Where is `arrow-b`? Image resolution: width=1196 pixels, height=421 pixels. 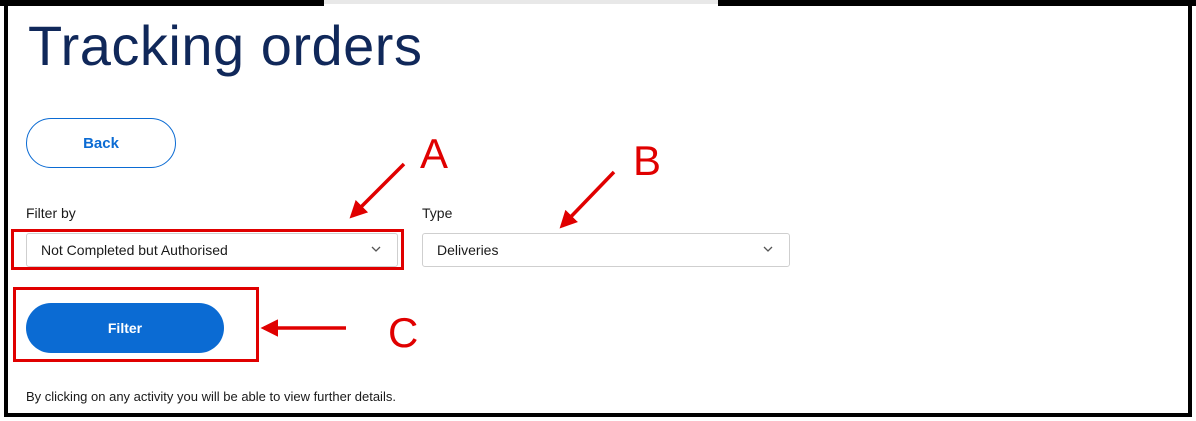 arrow-b is located at coordinates (587, 199).